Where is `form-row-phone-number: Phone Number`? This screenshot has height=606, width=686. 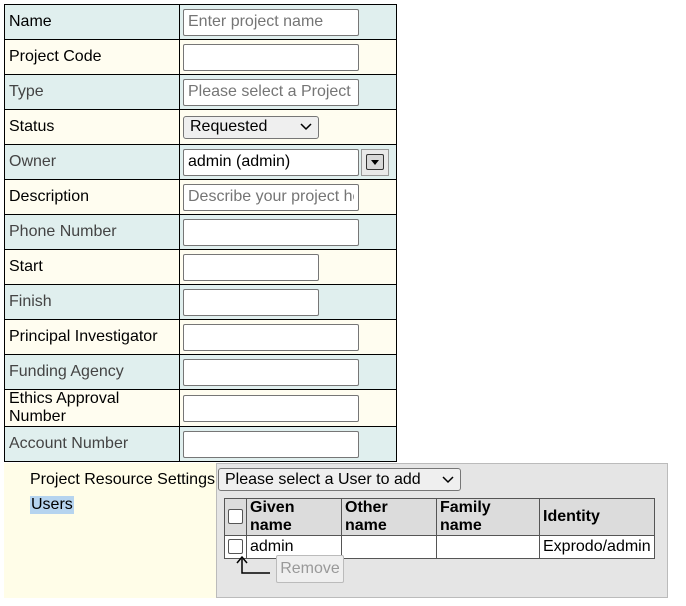
form-row-phone-number: Phone Number is located at coordinates (200, 232).